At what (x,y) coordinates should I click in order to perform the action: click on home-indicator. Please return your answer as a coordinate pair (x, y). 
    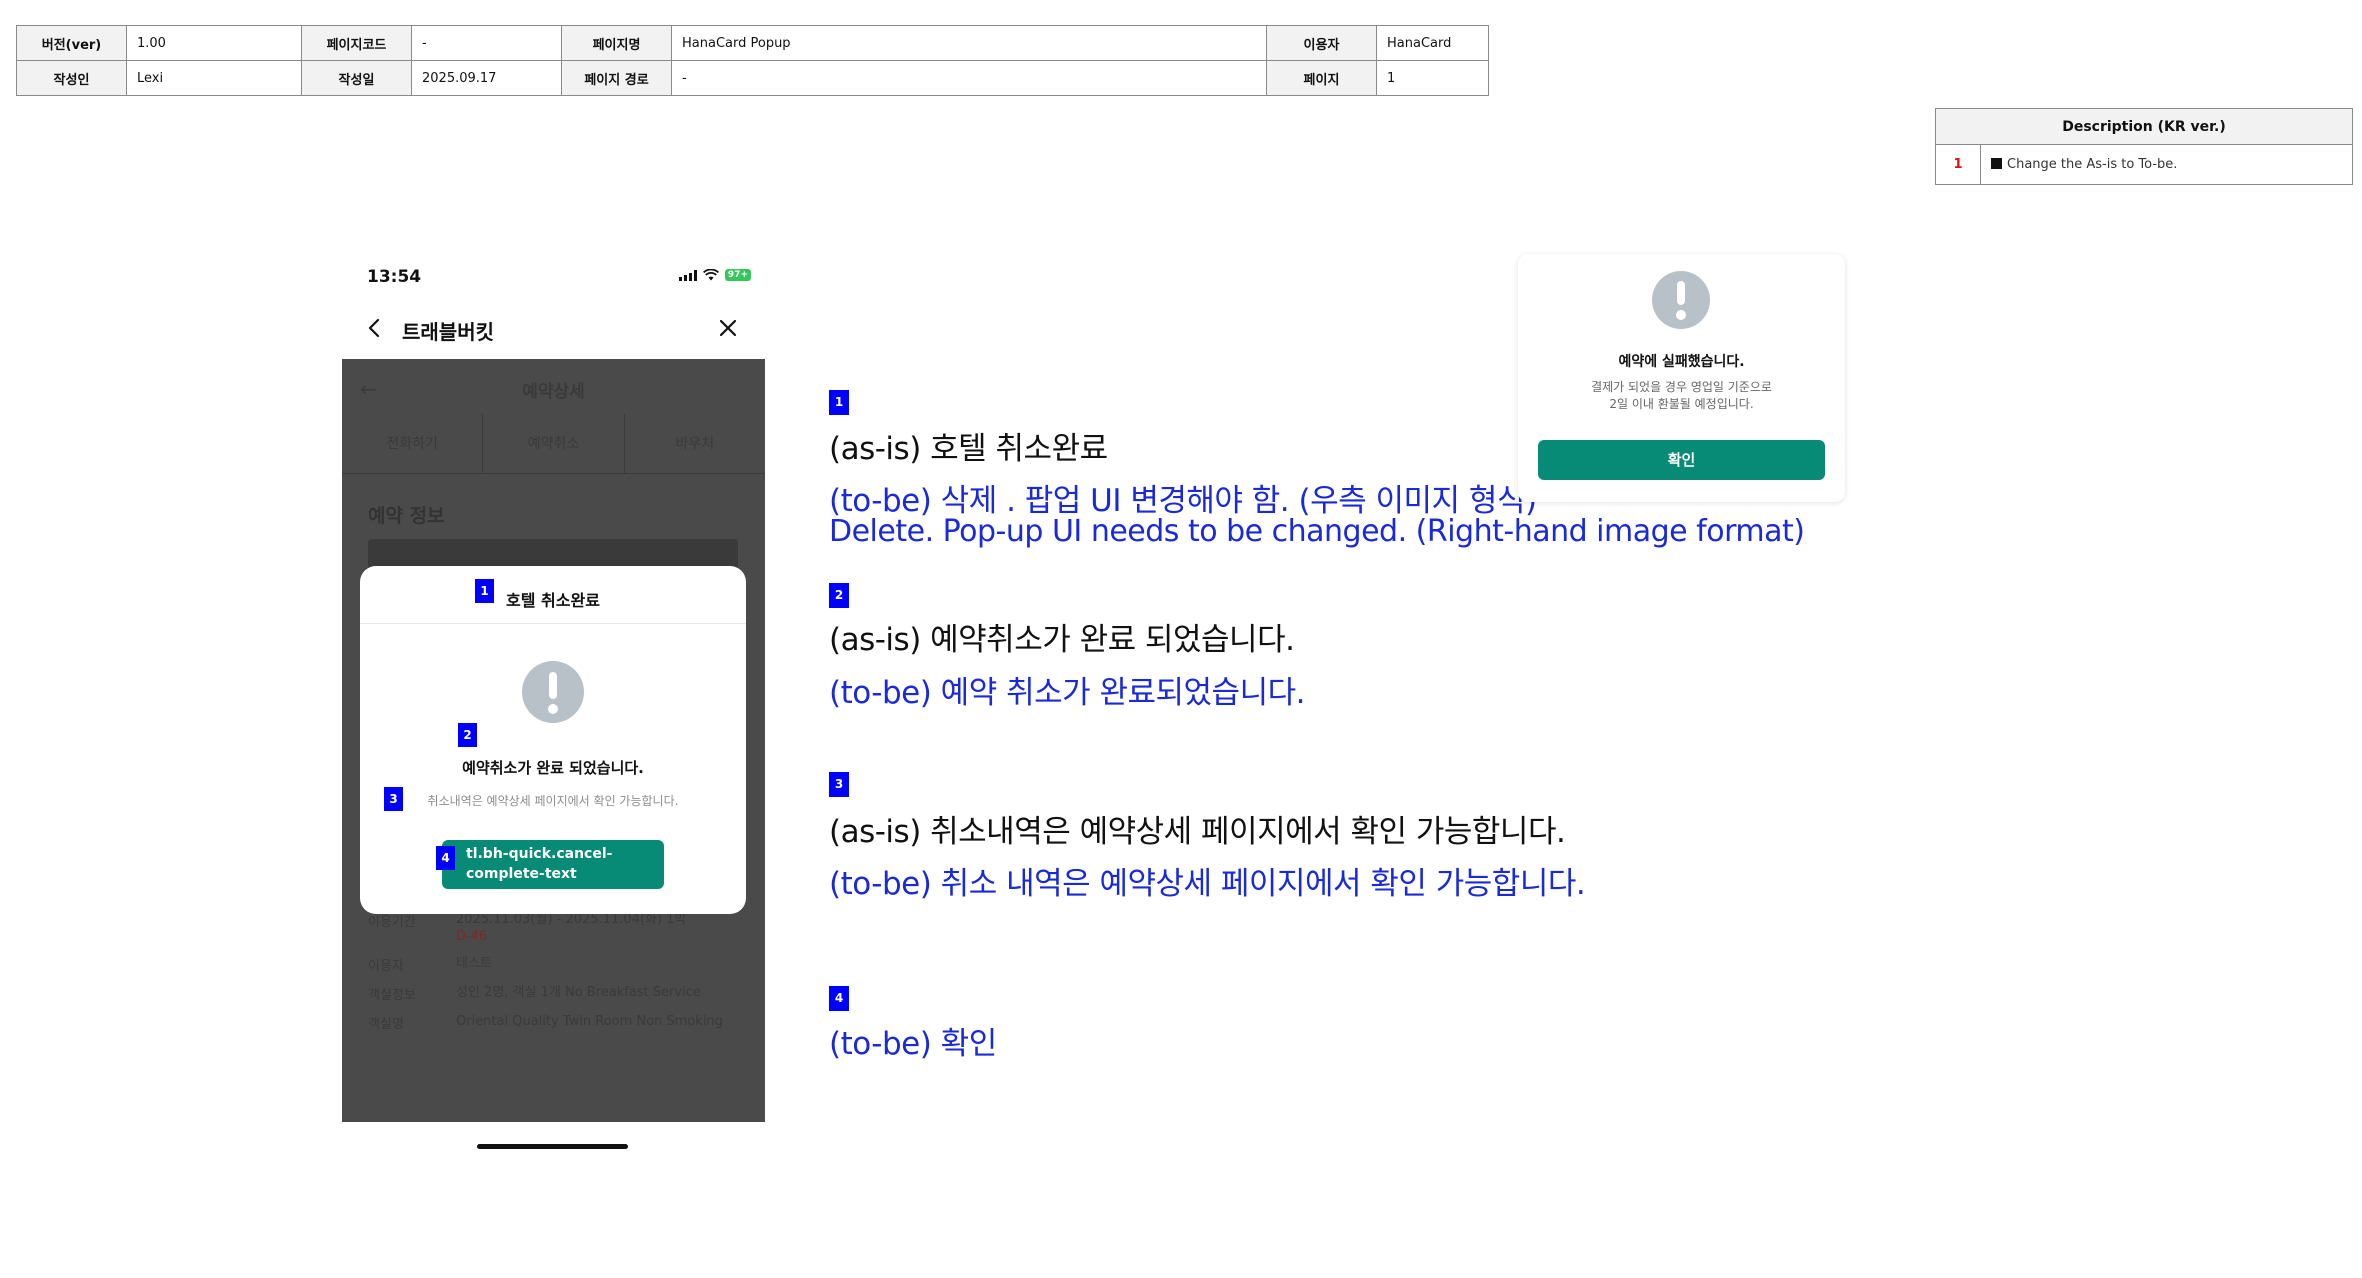
    Looking at the image, I should click on (552, 1146).